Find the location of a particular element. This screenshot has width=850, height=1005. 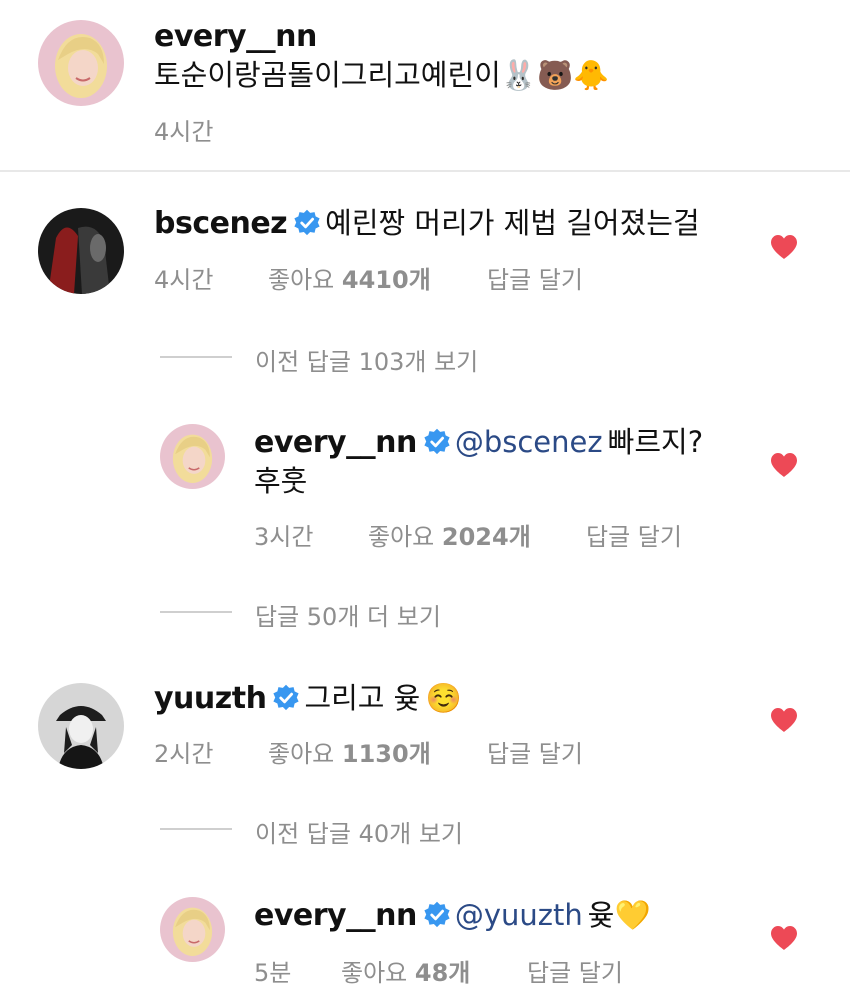

mention-link: @yuuzth is located at coordinates (519, 915).